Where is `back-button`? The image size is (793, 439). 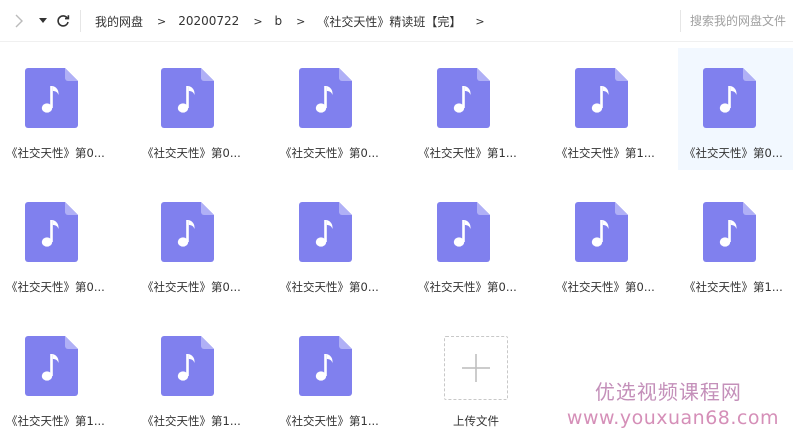 back-button is located at coordinates (19, 21).